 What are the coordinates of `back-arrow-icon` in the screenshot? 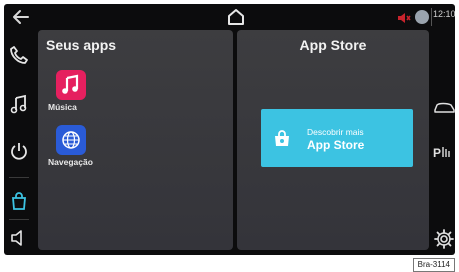 It's located at (21, 17).